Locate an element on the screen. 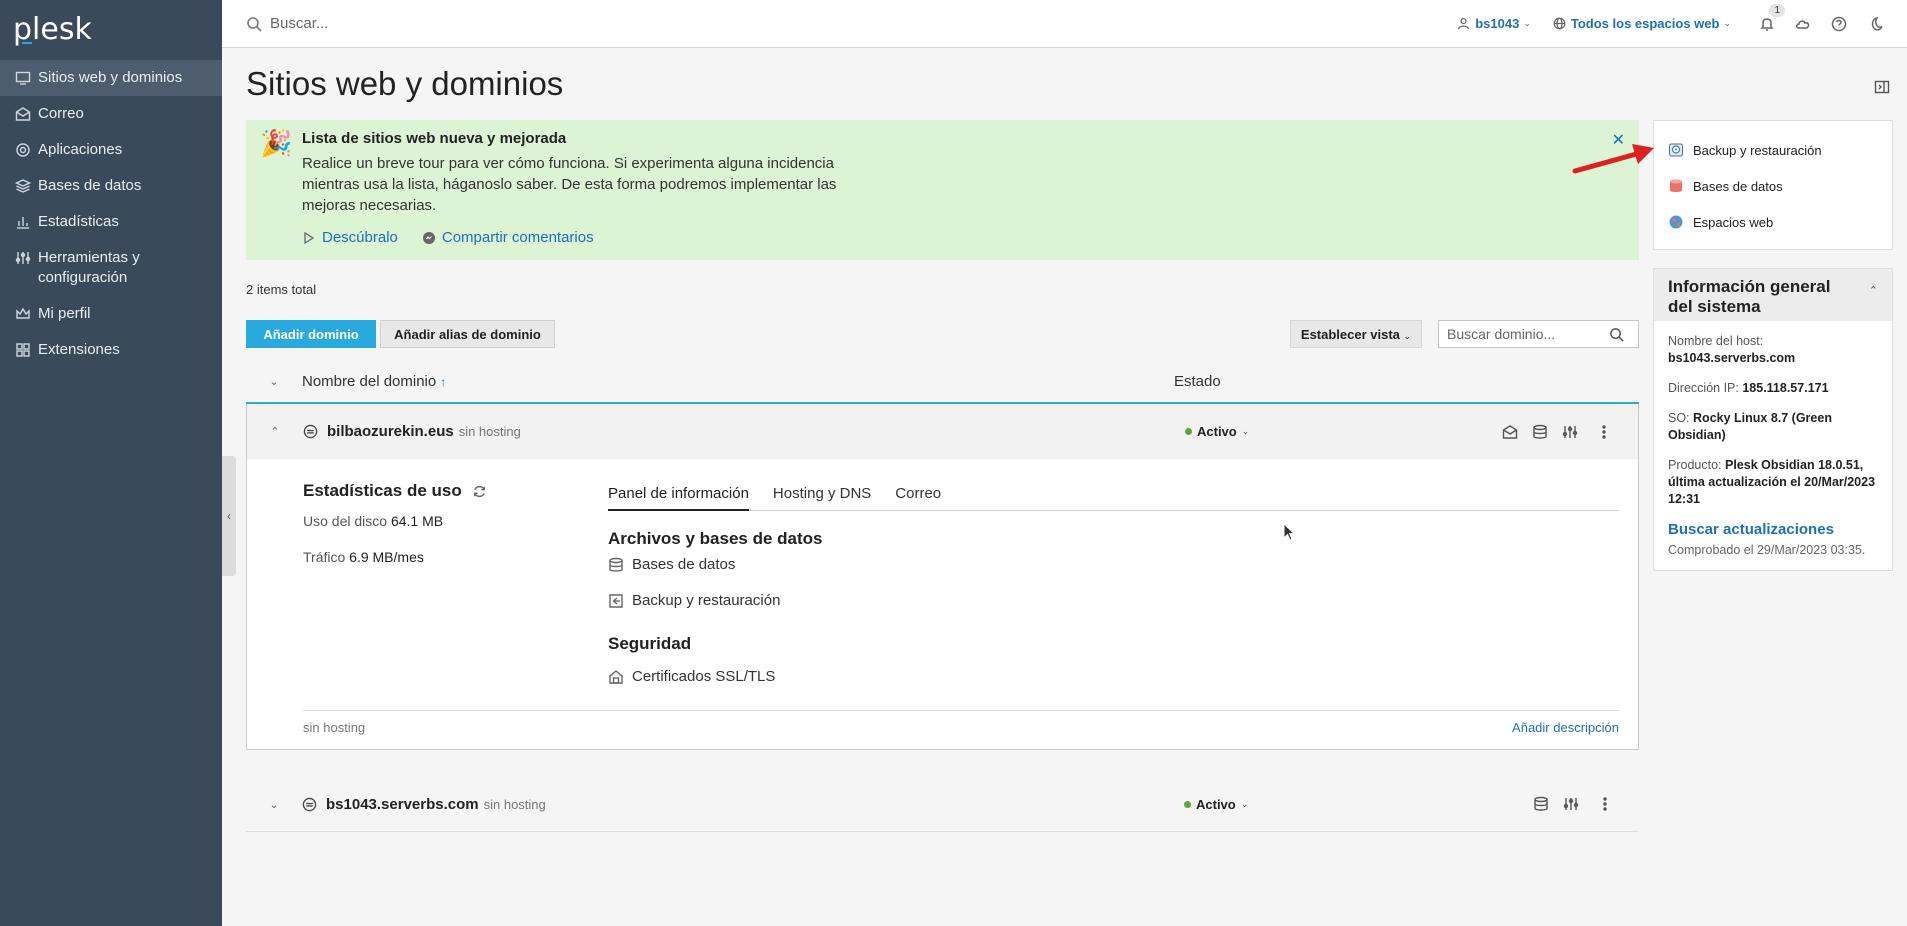 Image resolution: width=1907 pixels, height=926 pixels. banner-title: Lista de sitios web nueva y mejorada is located at coordinates (434, 138).